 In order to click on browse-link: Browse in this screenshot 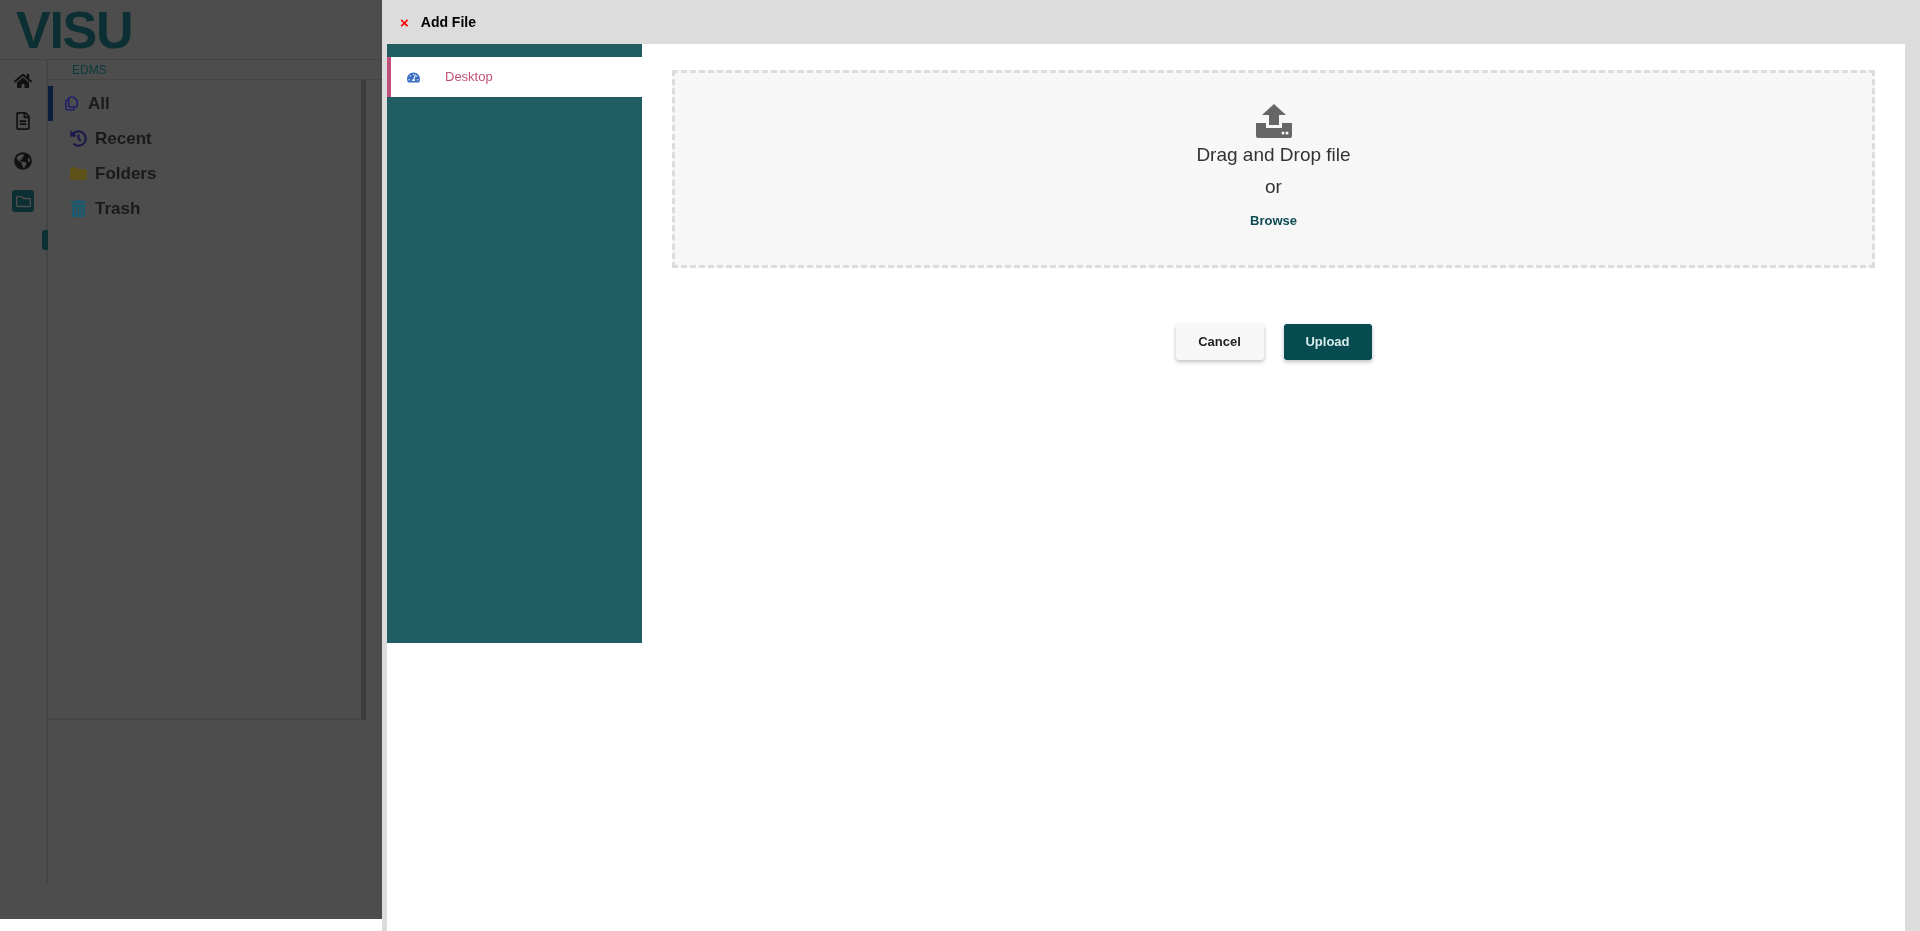, I will do `click(1273, 221)`.